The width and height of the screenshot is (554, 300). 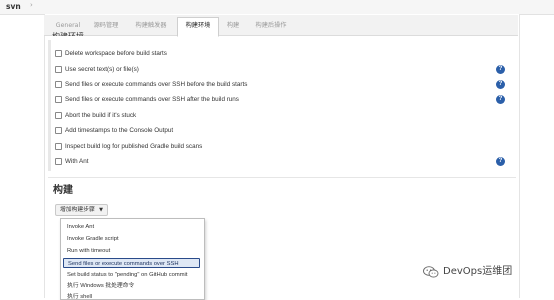 What do you see at coordinates (68, 33) in the screenshot?
I see `section-title-partial: 构建环境` at bounding box center [68, 33].